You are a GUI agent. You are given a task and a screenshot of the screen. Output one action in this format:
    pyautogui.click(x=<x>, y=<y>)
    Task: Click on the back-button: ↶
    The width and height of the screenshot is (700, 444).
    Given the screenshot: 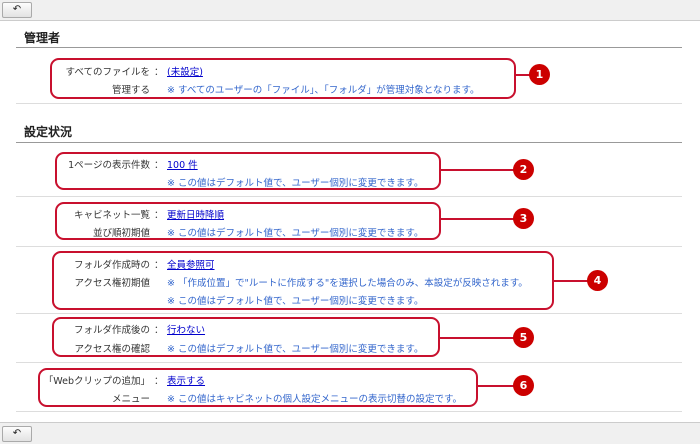 What is the action you would take?
    pyautogui.click(x=17, y=10)
    